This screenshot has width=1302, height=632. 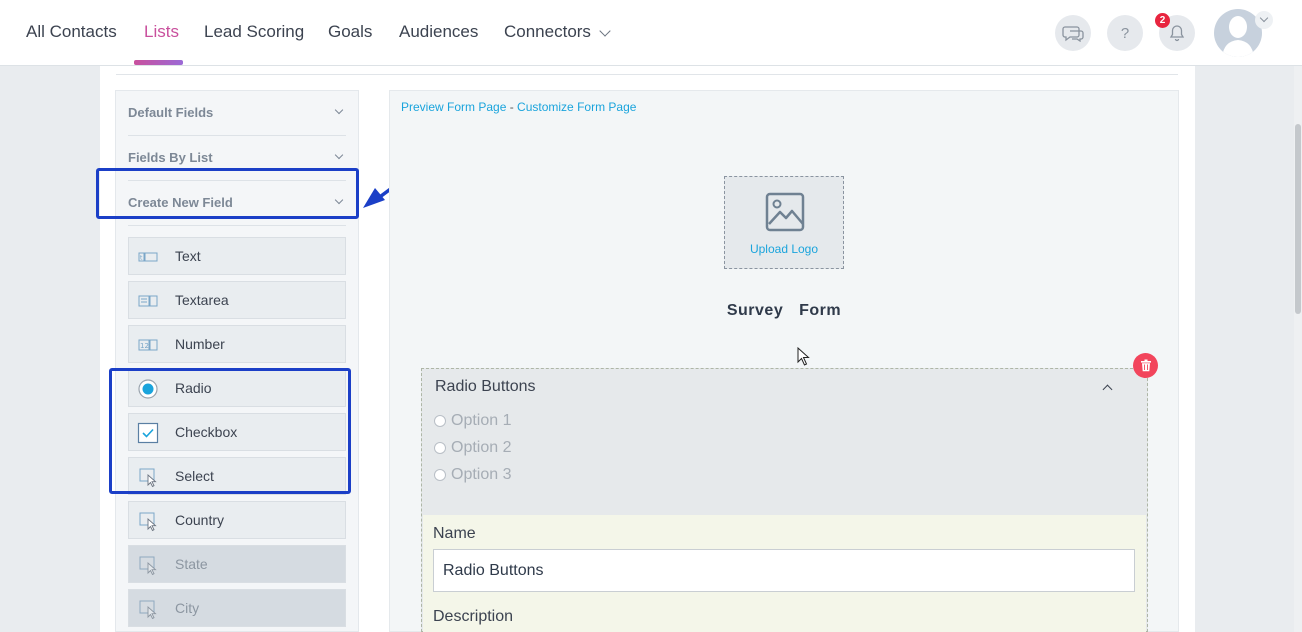 I want to click on nav-lead-scoring: Lead Scoring, so click(x=254, y=32).